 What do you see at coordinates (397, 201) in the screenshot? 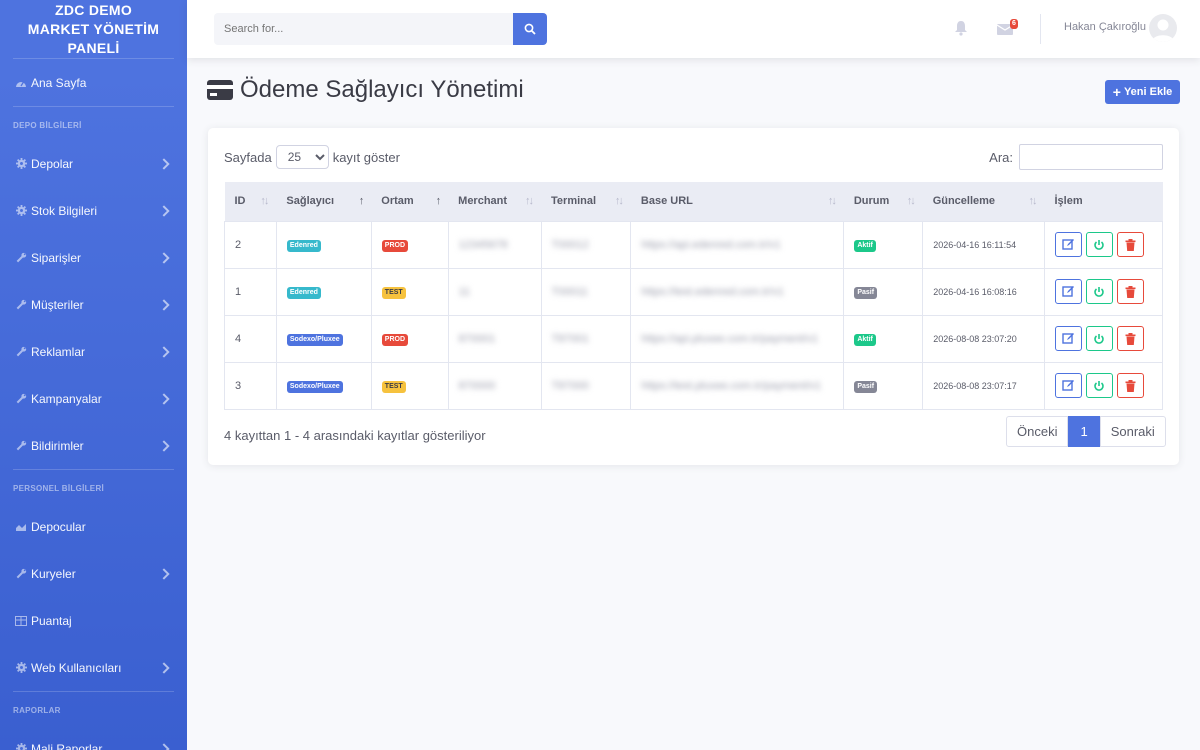
I see `column-header-label: Ortam` at bounding box center [397, 201].